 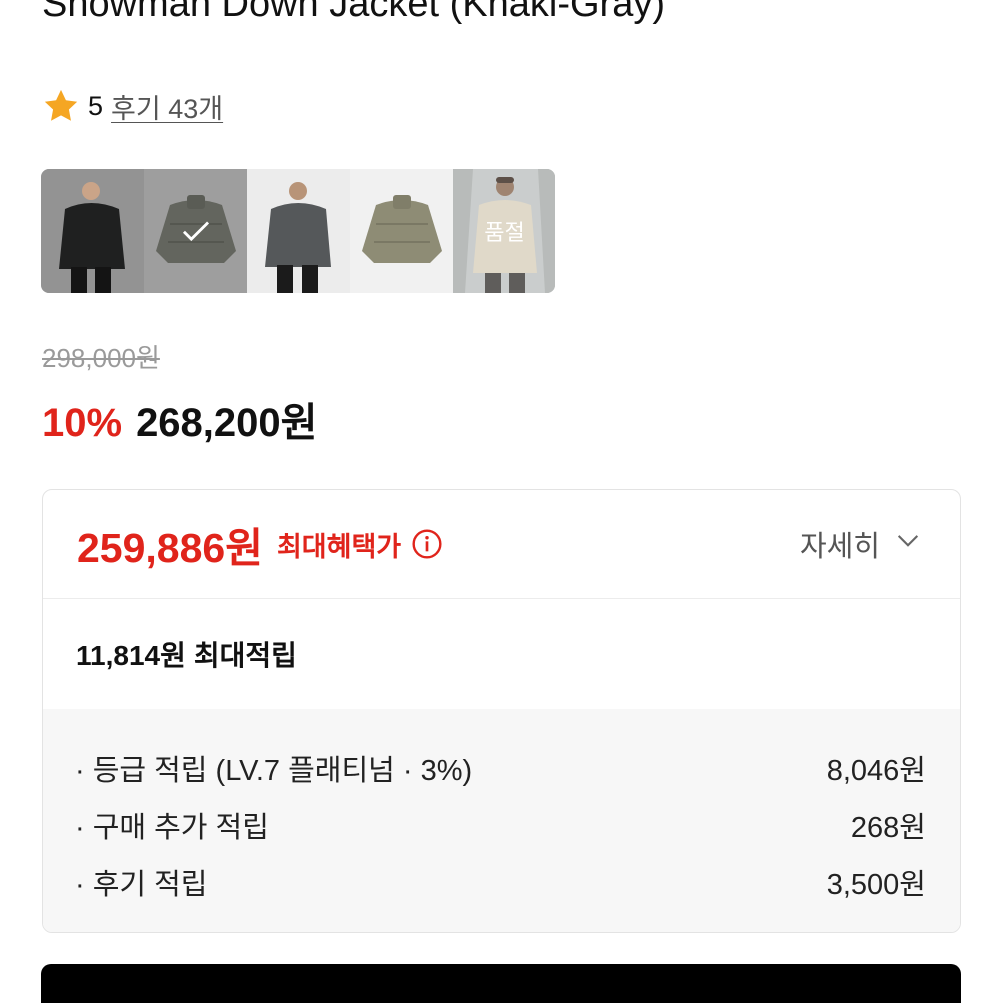 What do you see at coordinates (167, 106) in the screenshot?
I see `review-count-link: 후기 43개` at bounding box center [167, 106].